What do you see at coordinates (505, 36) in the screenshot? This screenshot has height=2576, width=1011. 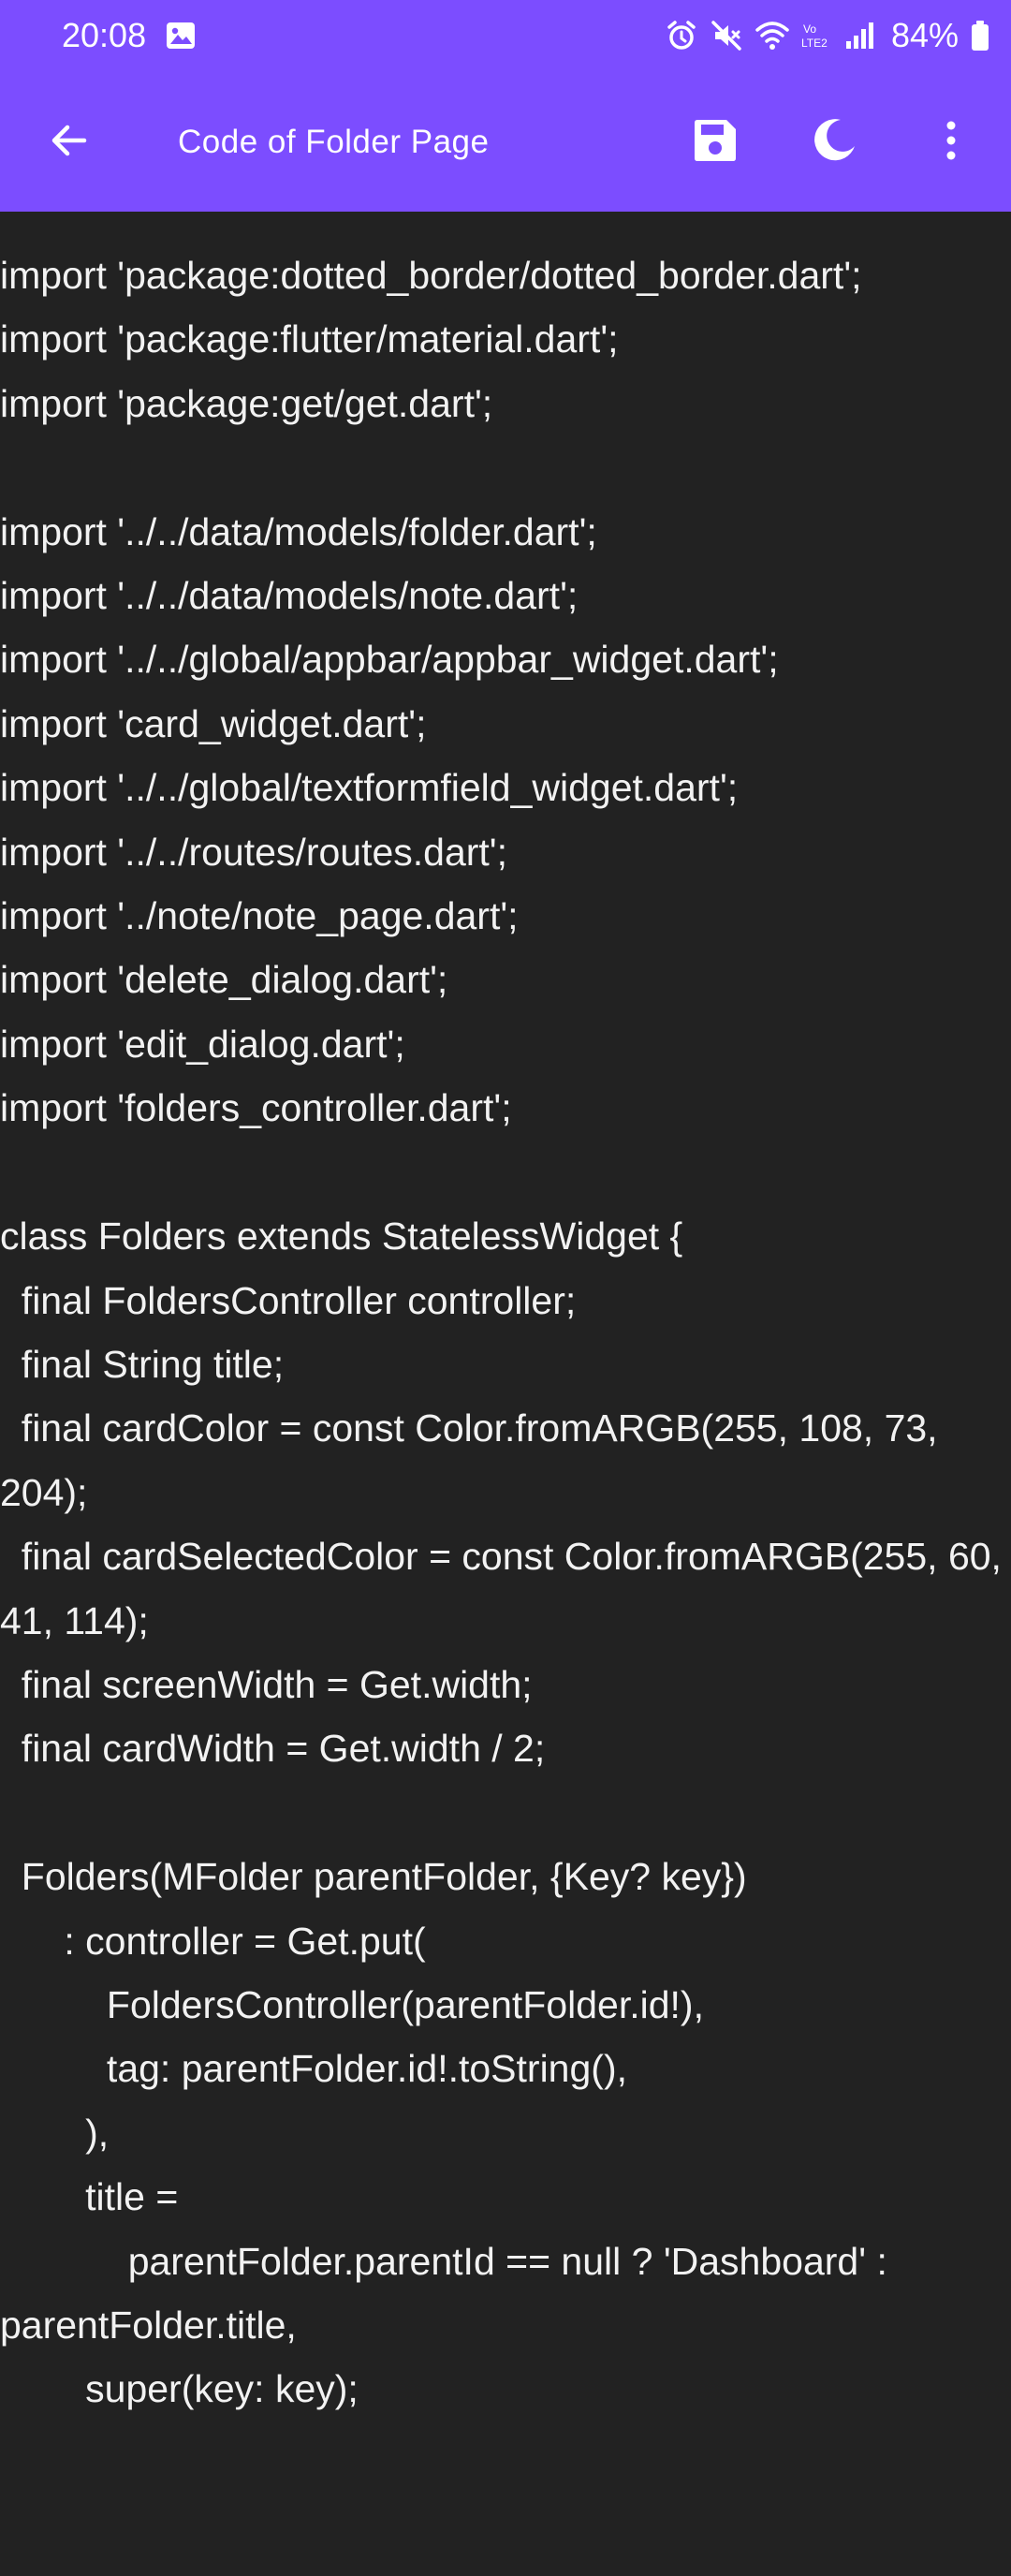 I see `status-bar: 20:08 Vo LTE2 84%` at bounding box center [505, 36].